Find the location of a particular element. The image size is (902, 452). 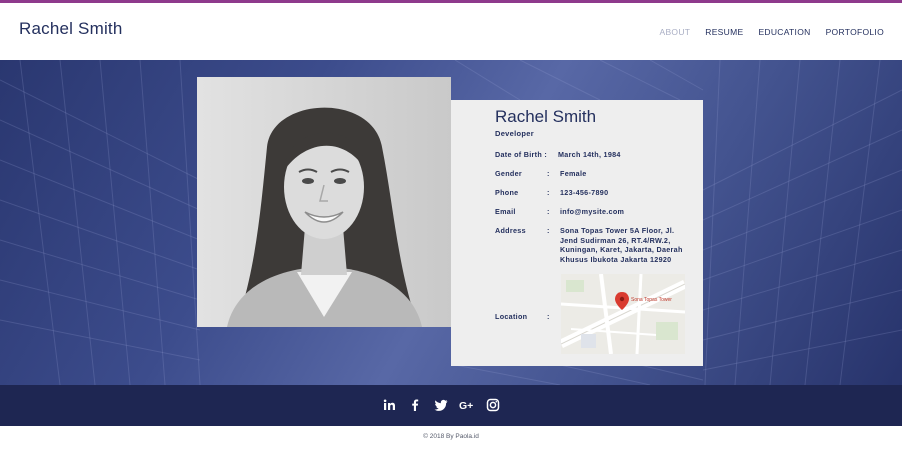

instagram-icon is located at coordinates (493, 405).